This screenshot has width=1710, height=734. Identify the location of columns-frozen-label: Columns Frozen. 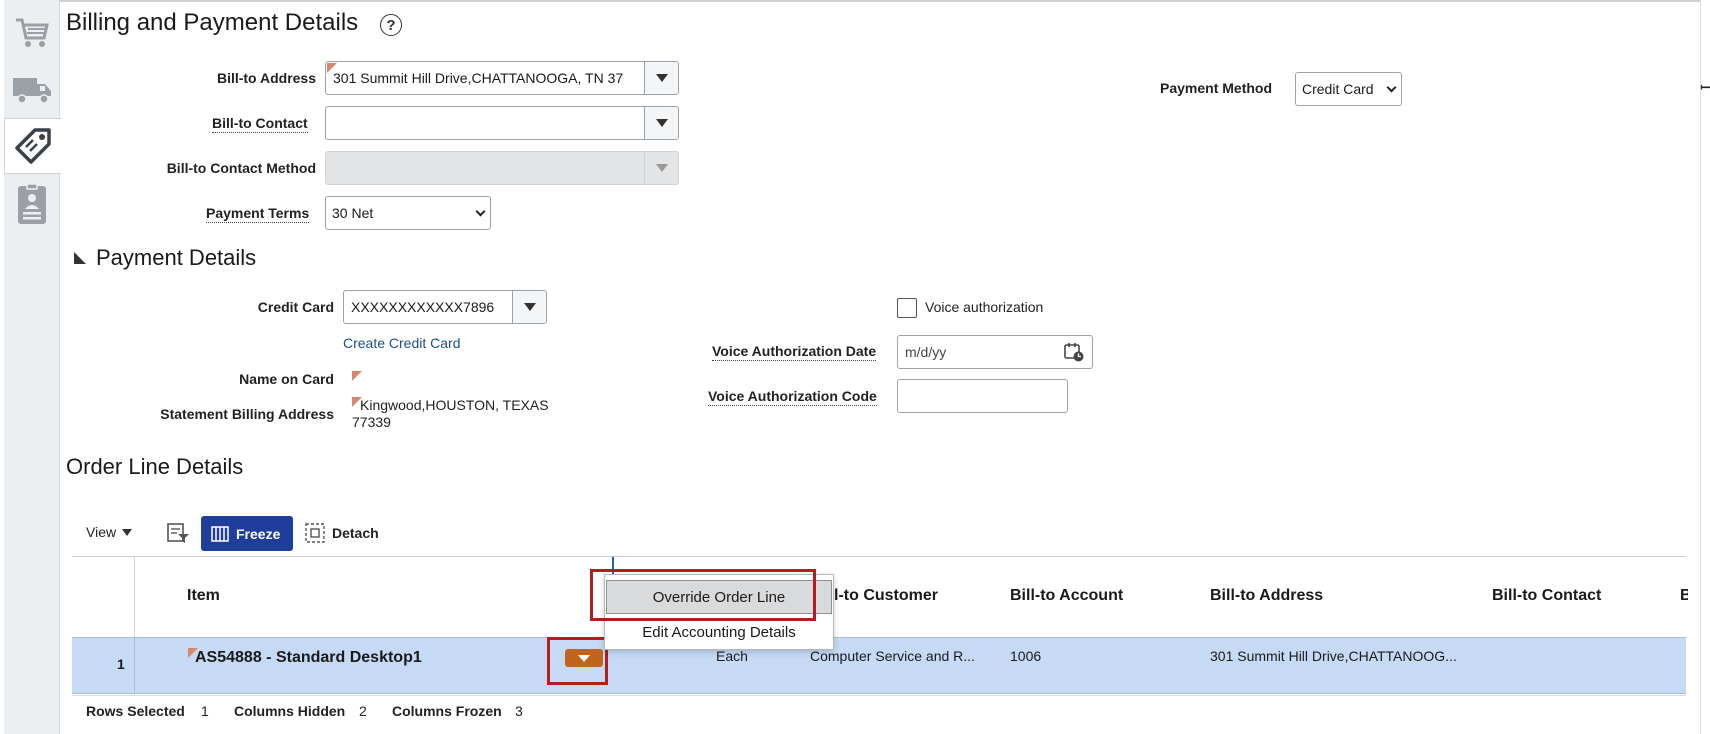
(447, 711).